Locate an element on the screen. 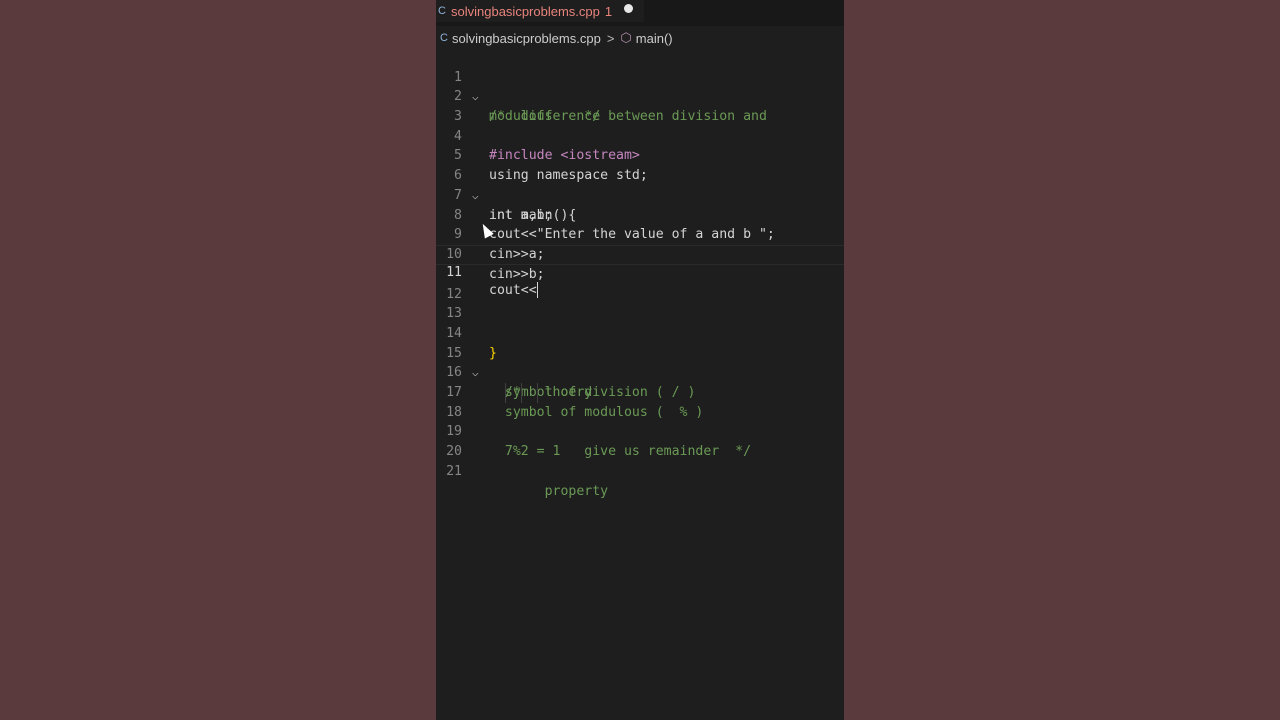 The width and height of the screenshot is (1280, 720). code-line: 13 is located at coordinates (640, 303).